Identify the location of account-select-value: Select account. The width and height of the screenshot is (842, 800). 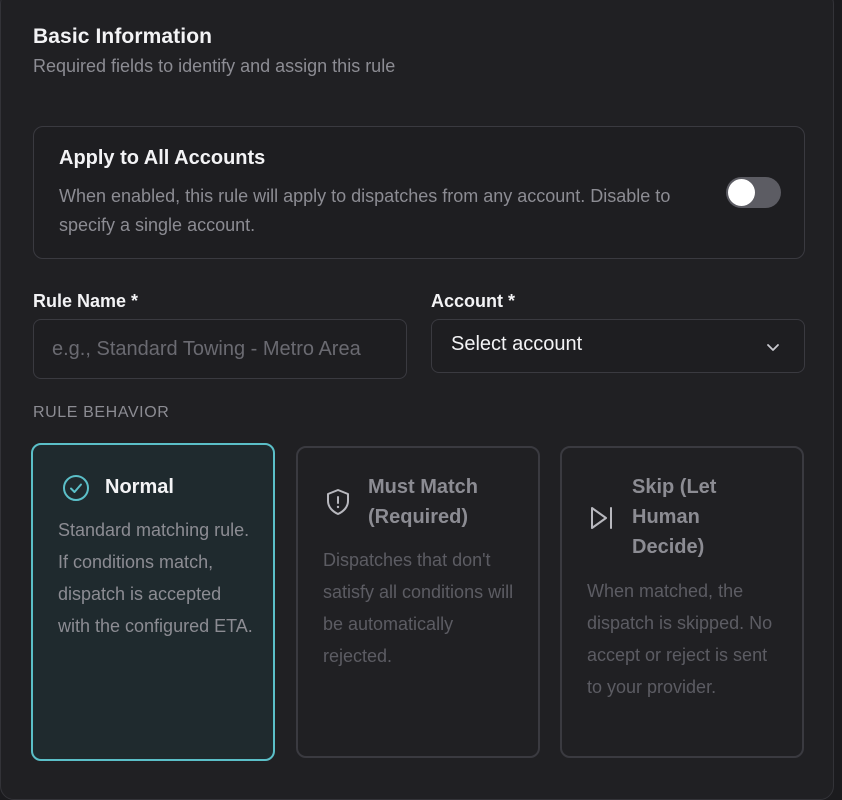
(517, 344).